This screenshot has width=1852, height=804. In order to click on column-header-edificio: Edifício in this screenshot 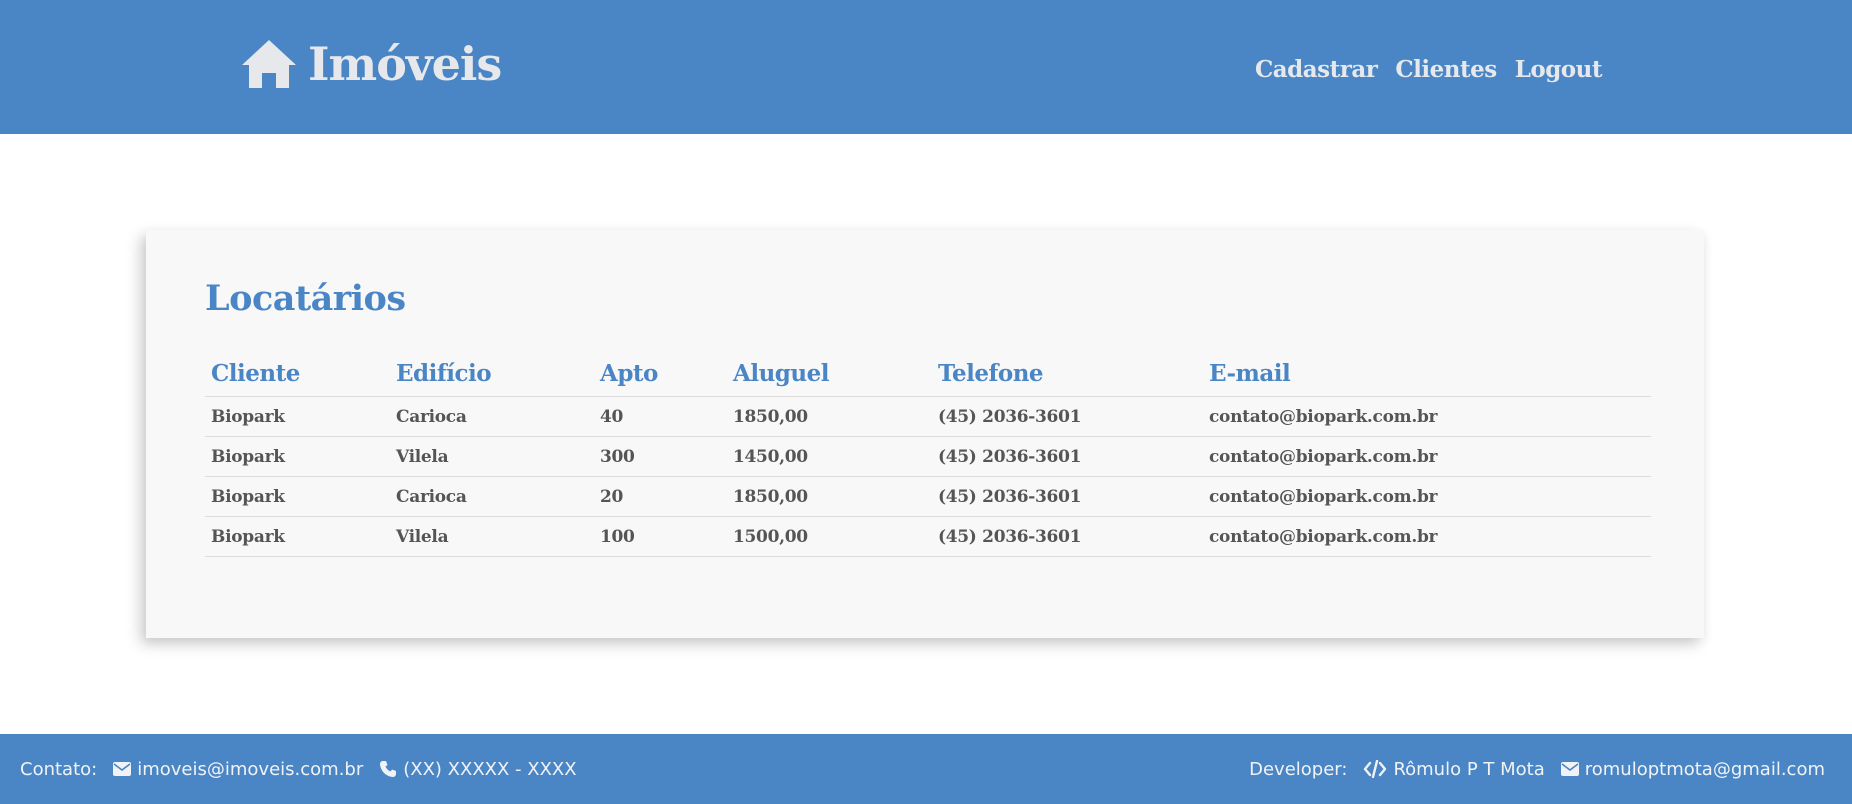, I will do `click(492, 376)`.